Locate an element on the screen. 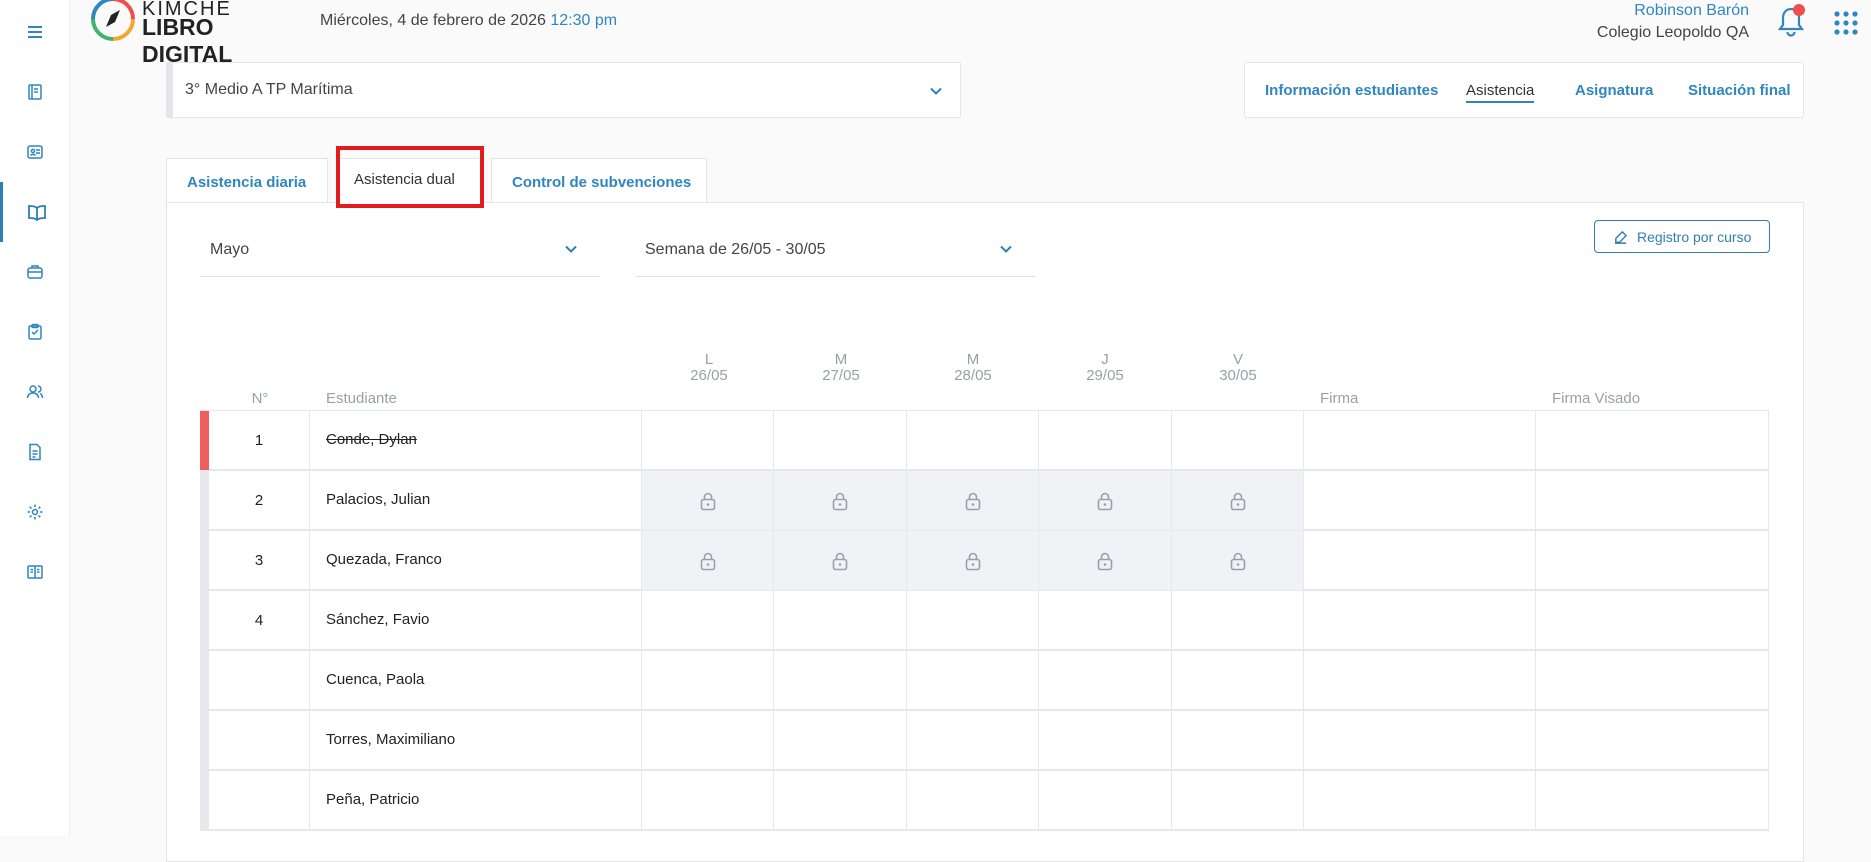 Image resolution: width=1871 pixels, height=862 pixels. table-row: Peña, Patricio is located at coordinates (984, 800).